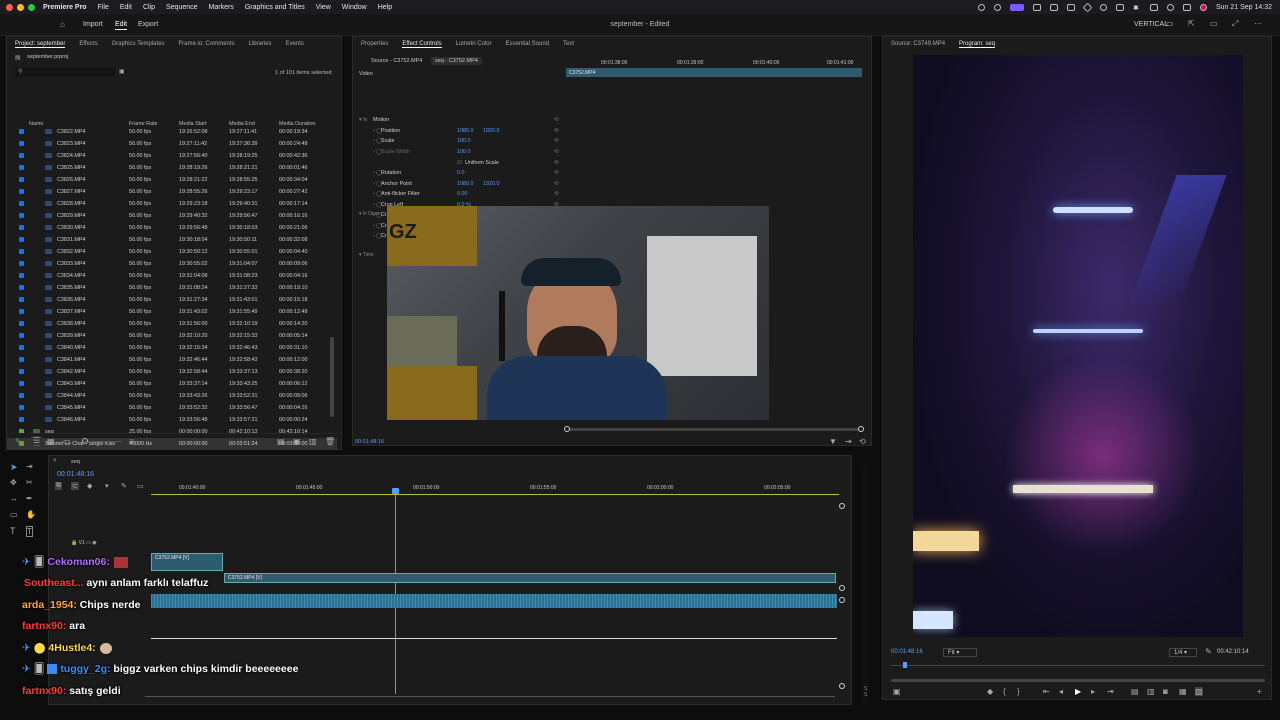  What do you see at coordinates (207, 44) in the screenshot?
I see `tab-frameio: Frame.io: Comments` at bounding box center [207, 44].